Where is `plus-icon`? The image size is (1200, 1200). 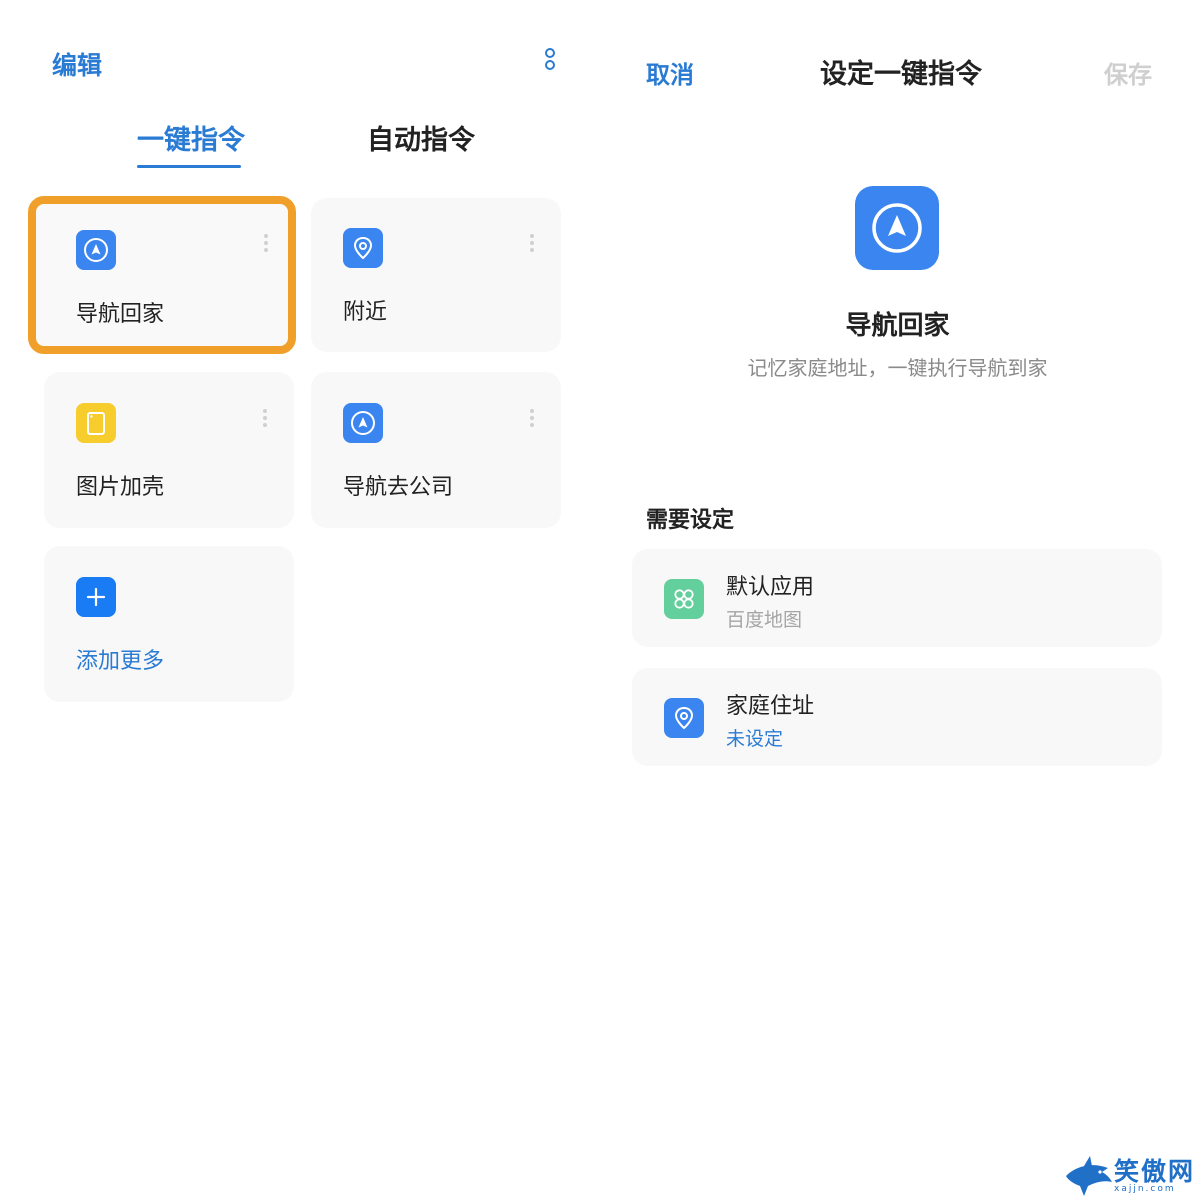 plus-icon is located at coordinates (96, 597).